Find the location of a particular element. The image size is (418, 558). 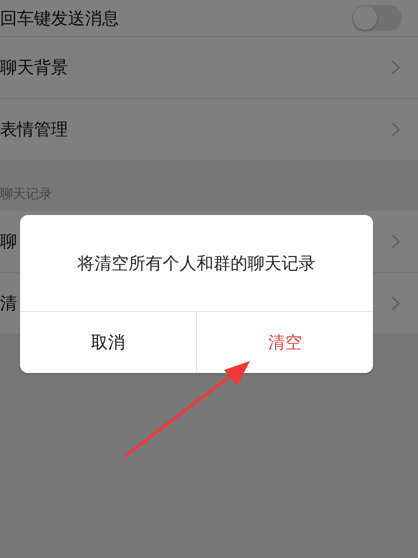

toggle-switch is located at coordinates (377, 18).